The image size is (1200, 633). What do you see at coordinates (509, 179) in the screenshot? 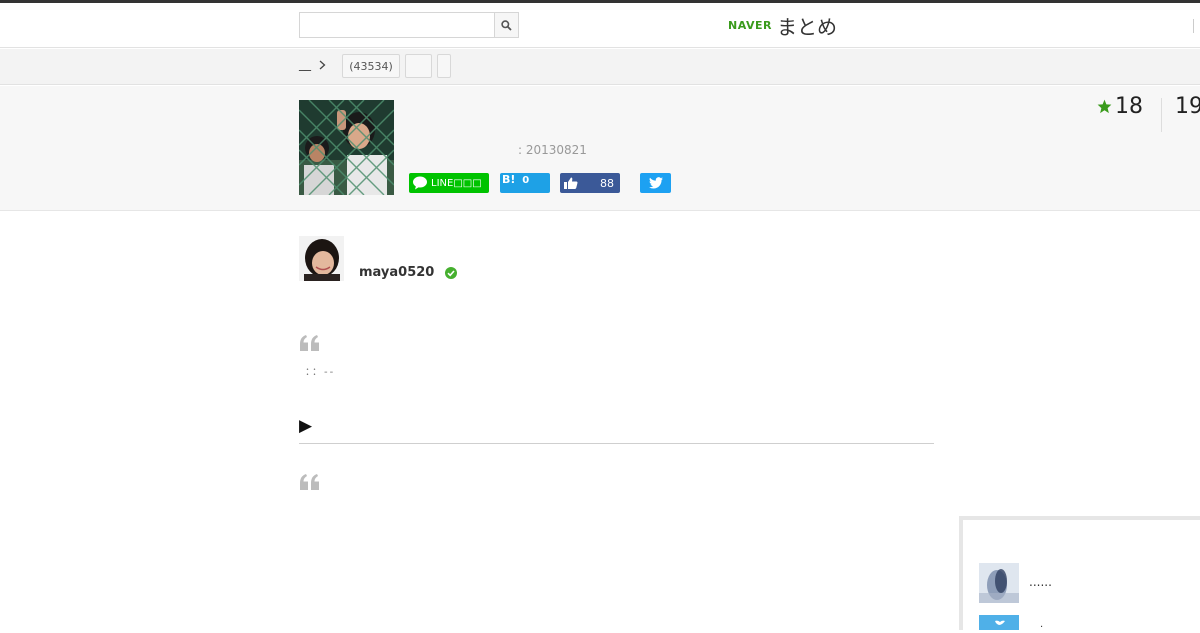
I see `hatena-label: B!` at bounding box center [509, 179].